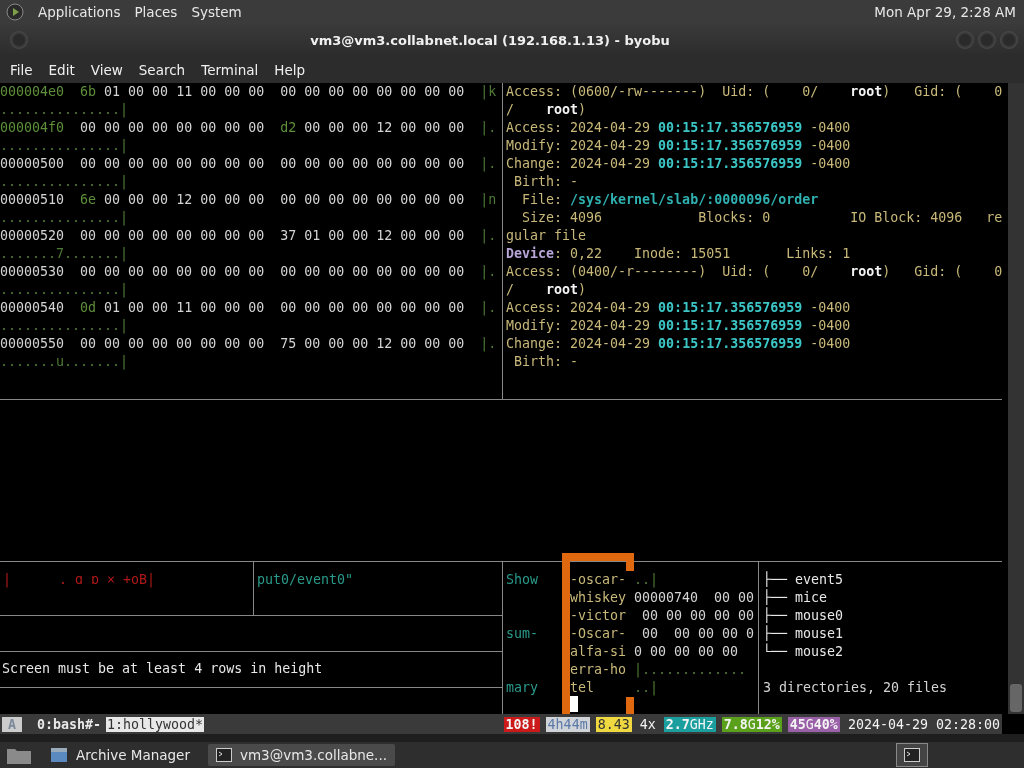  Describe the element at coordinates (249, 200) in the screenshot. I see `hex-dump-line: 00000510 6e 00 00 00 12 00 00 00 00 00 00 00 00 00 00 00 |n` at that location.